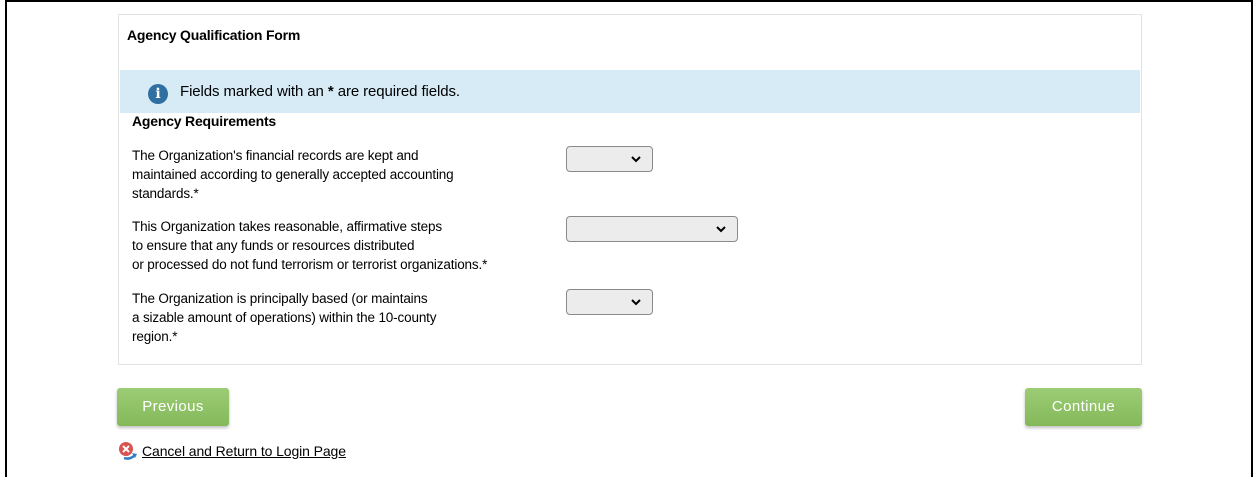 The image size is (1255, 477). I want to click on cancel-return-icon, so click(129, 451).